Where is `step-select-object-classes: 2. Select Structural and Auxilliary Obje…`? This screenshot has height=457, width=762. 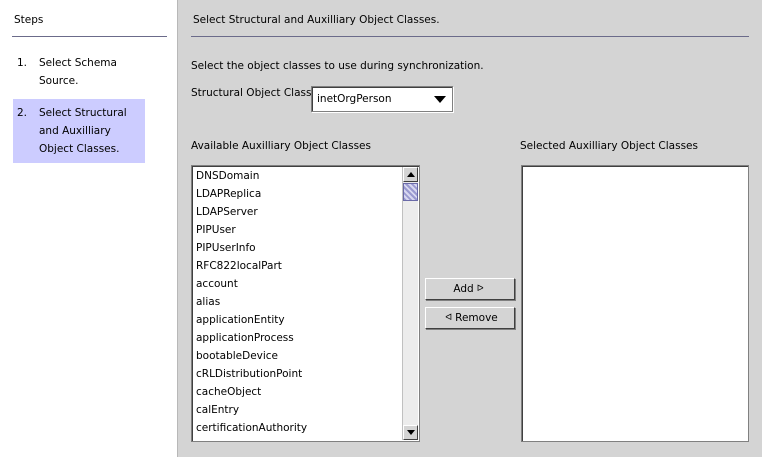 step-select-object-classes: 2. Select Structural and Auxilliary Obje… is located at coordinates (79, 131).